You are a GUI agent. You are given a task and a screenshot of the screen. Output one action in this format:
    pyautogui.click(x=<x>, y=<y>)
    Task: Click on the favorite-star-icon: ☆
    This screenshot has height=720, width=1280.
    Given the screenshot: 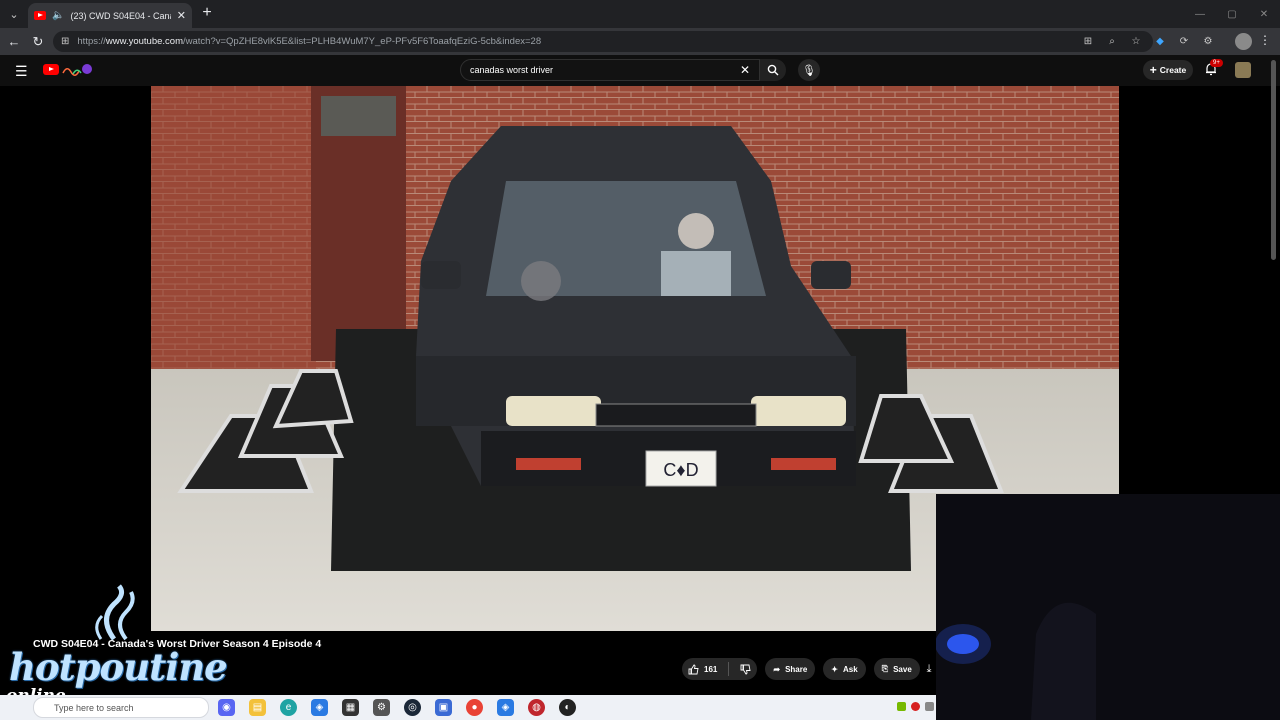 What is the action you would take?
    pyautogui.click(x=1136, y=42)
    